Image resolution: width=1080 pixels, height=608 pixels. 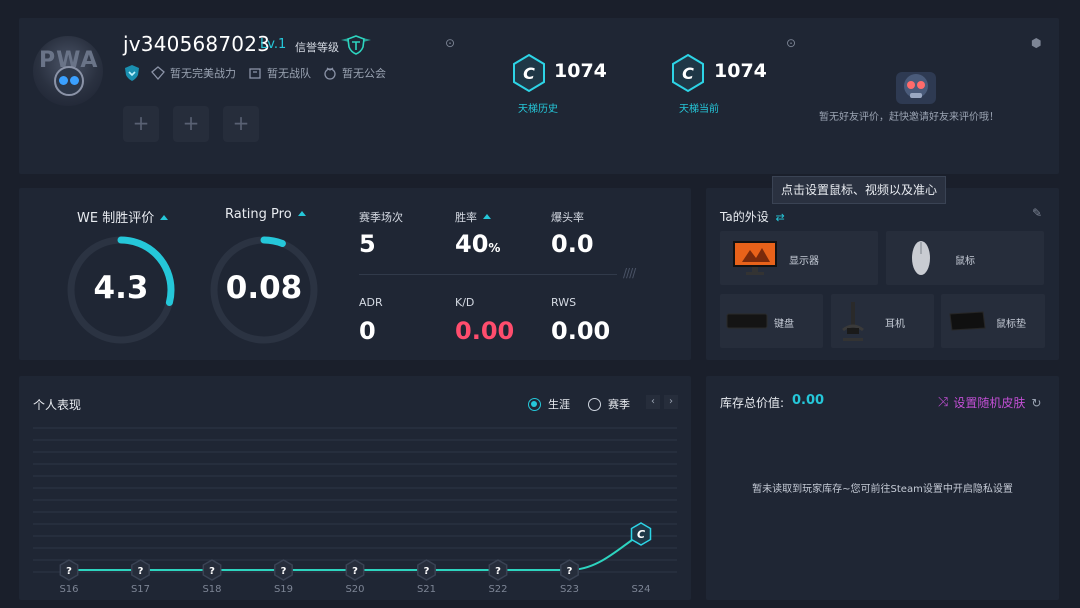 What do you see at coordinates (993, 321) in the screenshot?
I see `gear-mousepad-card: 鼠标垫` at bounding box center [993, 321].